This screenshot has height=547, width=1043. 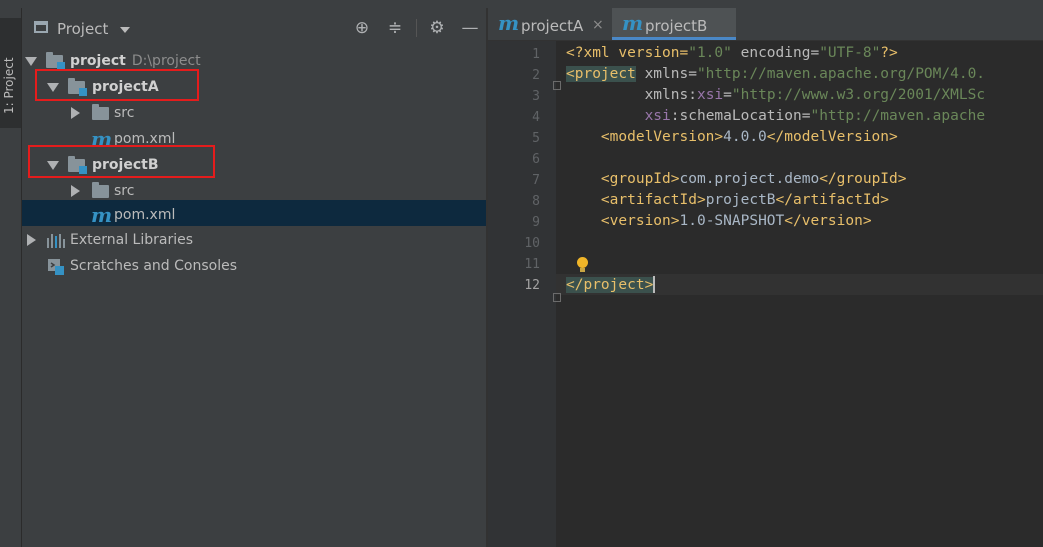 What do you see at coordinates (674, 38) in the screenshot?
I see `active-tab-indicator` at bounding box center [674, 38].